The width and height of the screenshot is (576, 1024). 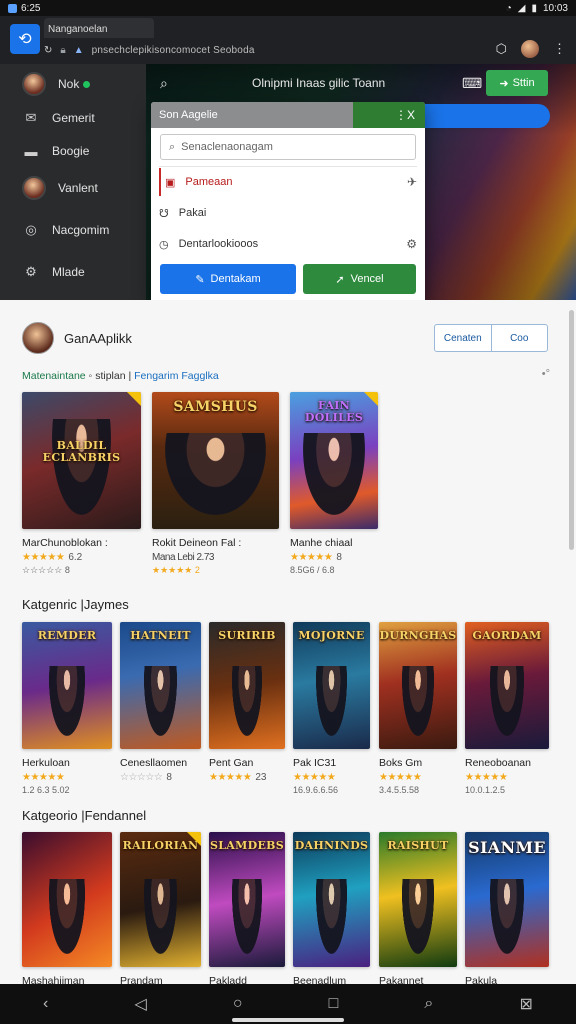 What do you see at coordinates (412, 182) in the screenshot?
I see `pin-icon: ✈` at bounding box center [412, 182].